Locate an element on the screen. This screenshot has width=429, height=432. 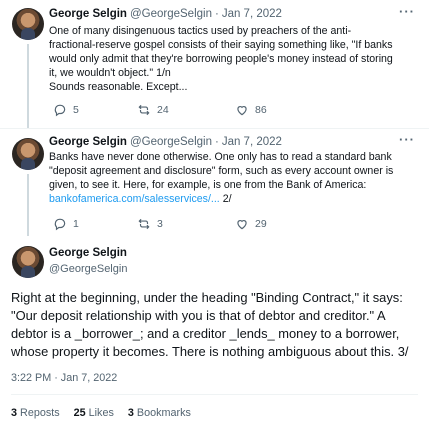
reposts-stat: 3 Reposts is located at coordinates (35, 413).